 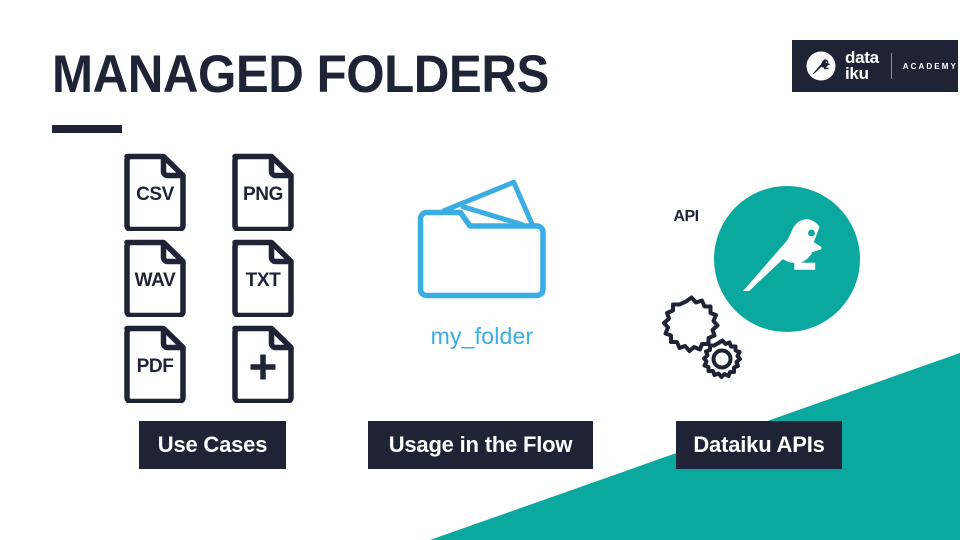 What do you see at coordinates (759, 445) in the screenshot?
I see `chip-dataiku-apis: Dataiku APIs` at bounding box center [759, 445].